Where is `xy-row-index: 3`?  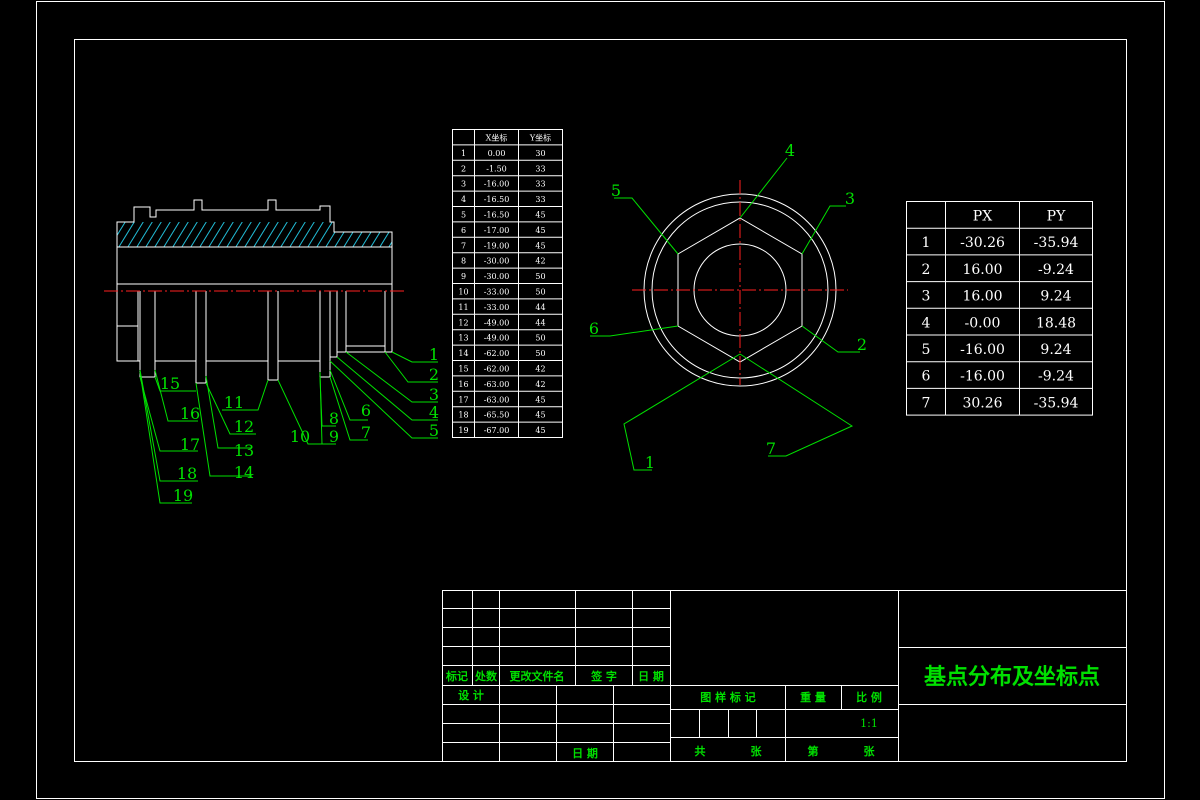 xy-row-index: 3 is located at coordinates (463, 184).